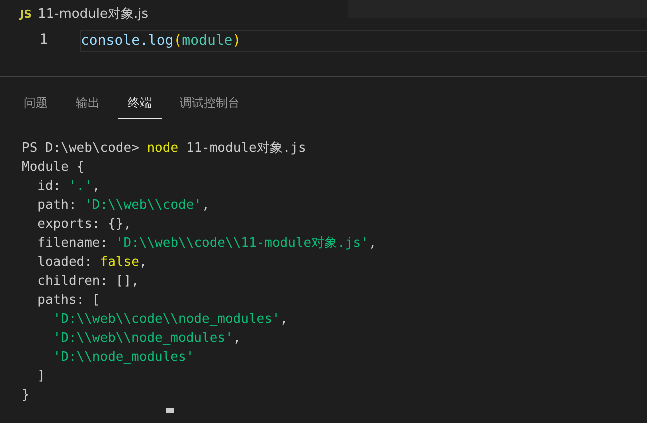  Describe the element at coordinates (53, 168) in the screenshot. I see `terminal-line: Module {` at that location.